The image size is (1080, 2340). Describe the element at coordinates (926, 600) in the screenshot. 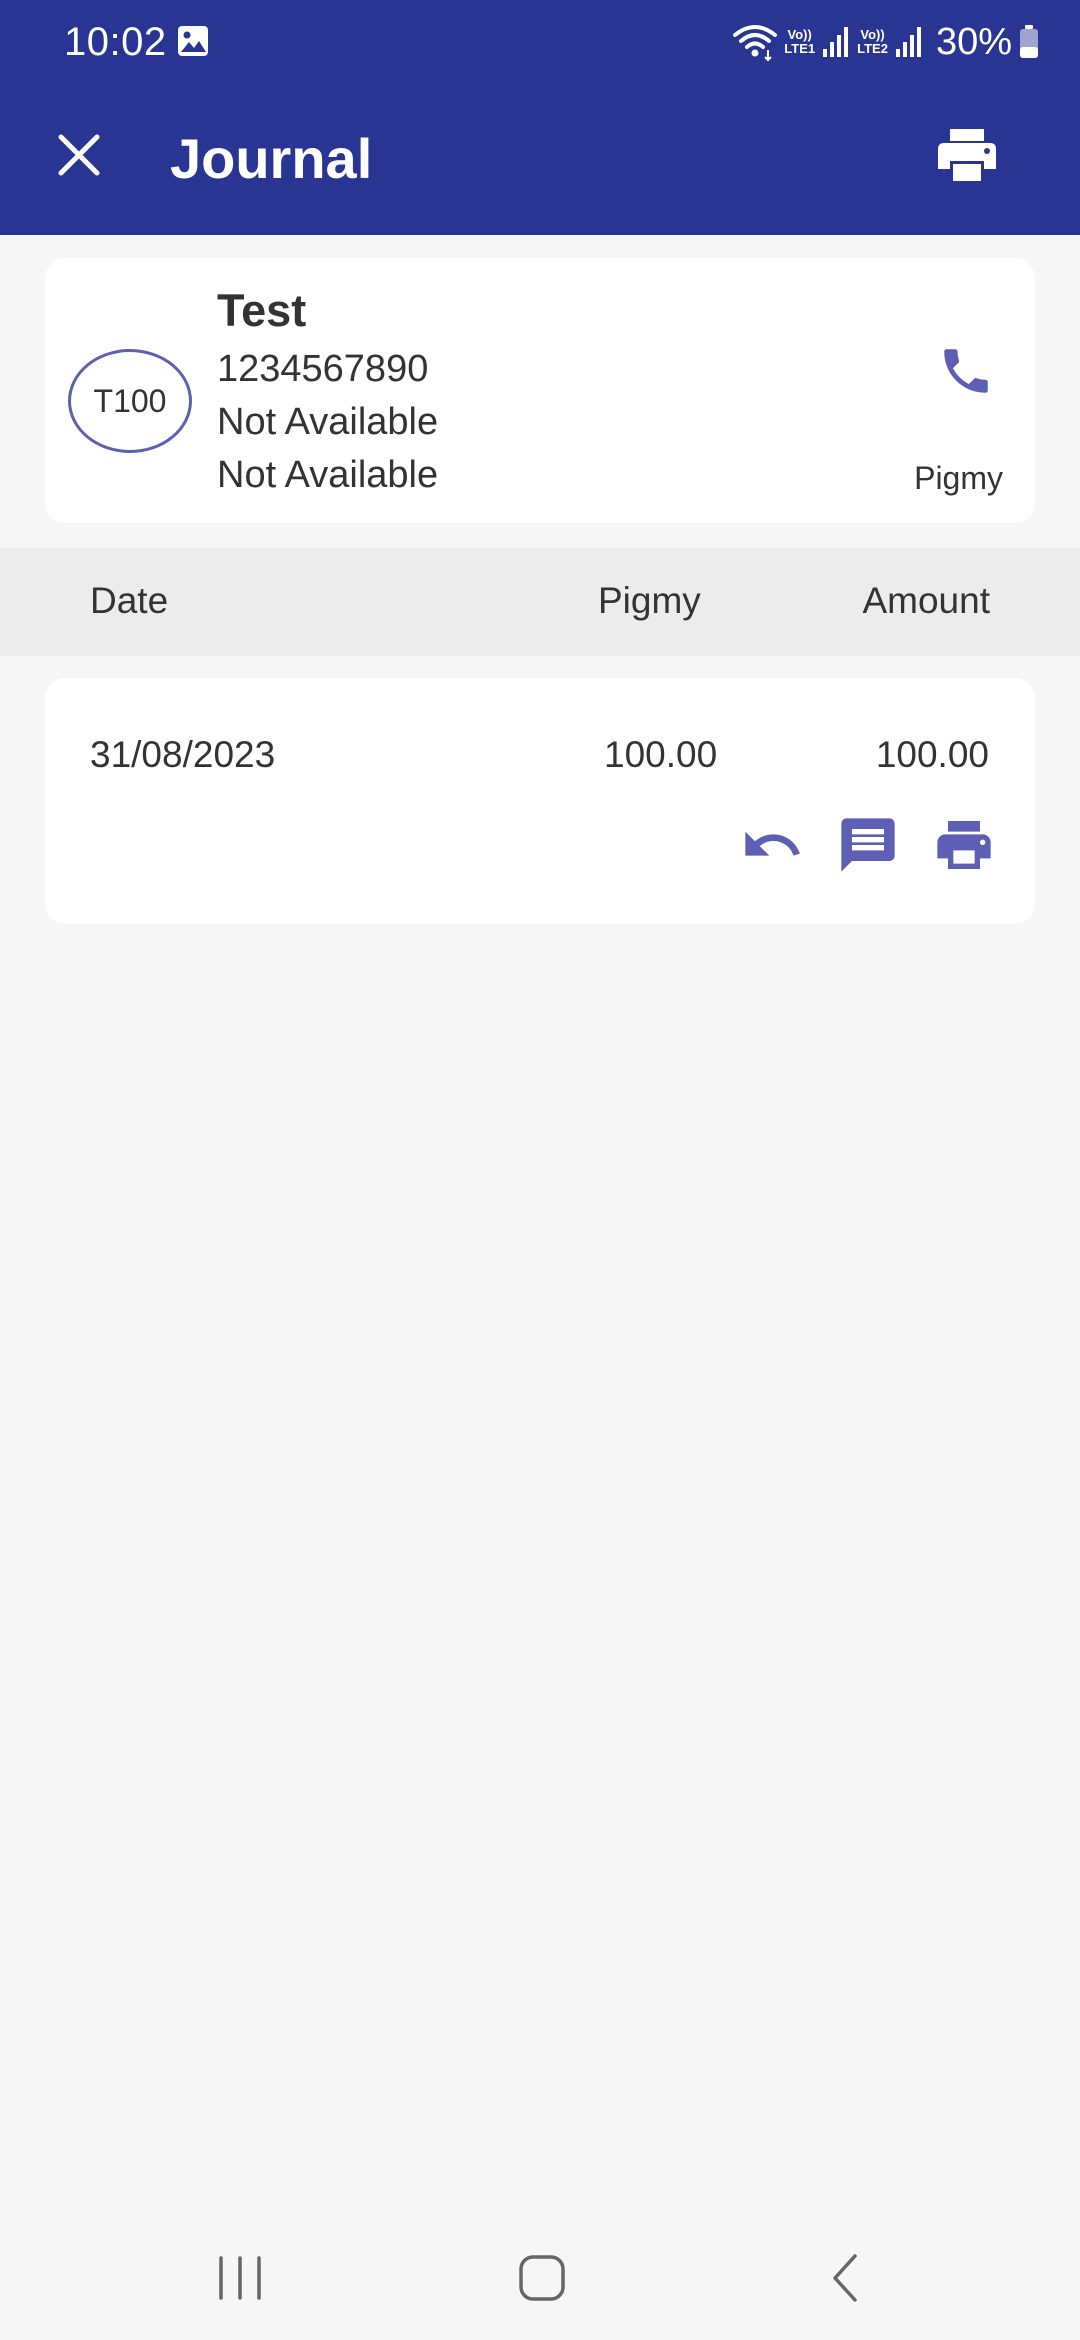

I see `column-header-amount: Amount` at that location.